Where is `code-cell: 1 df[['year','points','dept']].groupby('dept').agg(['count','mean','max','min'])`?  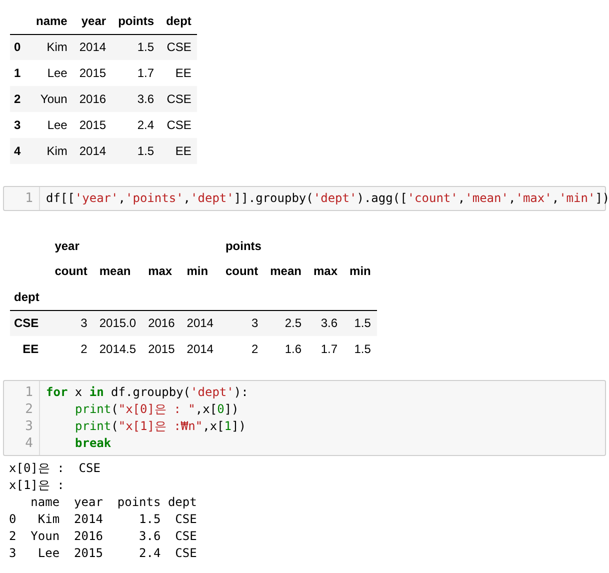 code-cell: 1 df[['year','points','dept']].groupby('dept').agg(['count','mean','max','min']) is located at coordinates (304, 198).